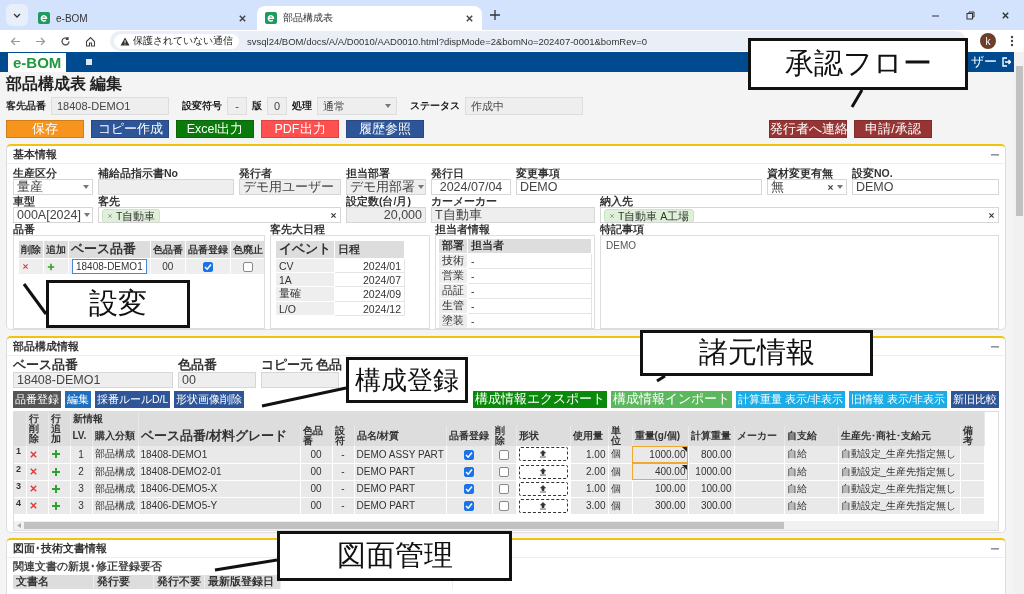  What do you see at coordinates (37, 399) in the screenshot?
I see `toolbar-button: 品番登録` at bounding box center [37, 399].